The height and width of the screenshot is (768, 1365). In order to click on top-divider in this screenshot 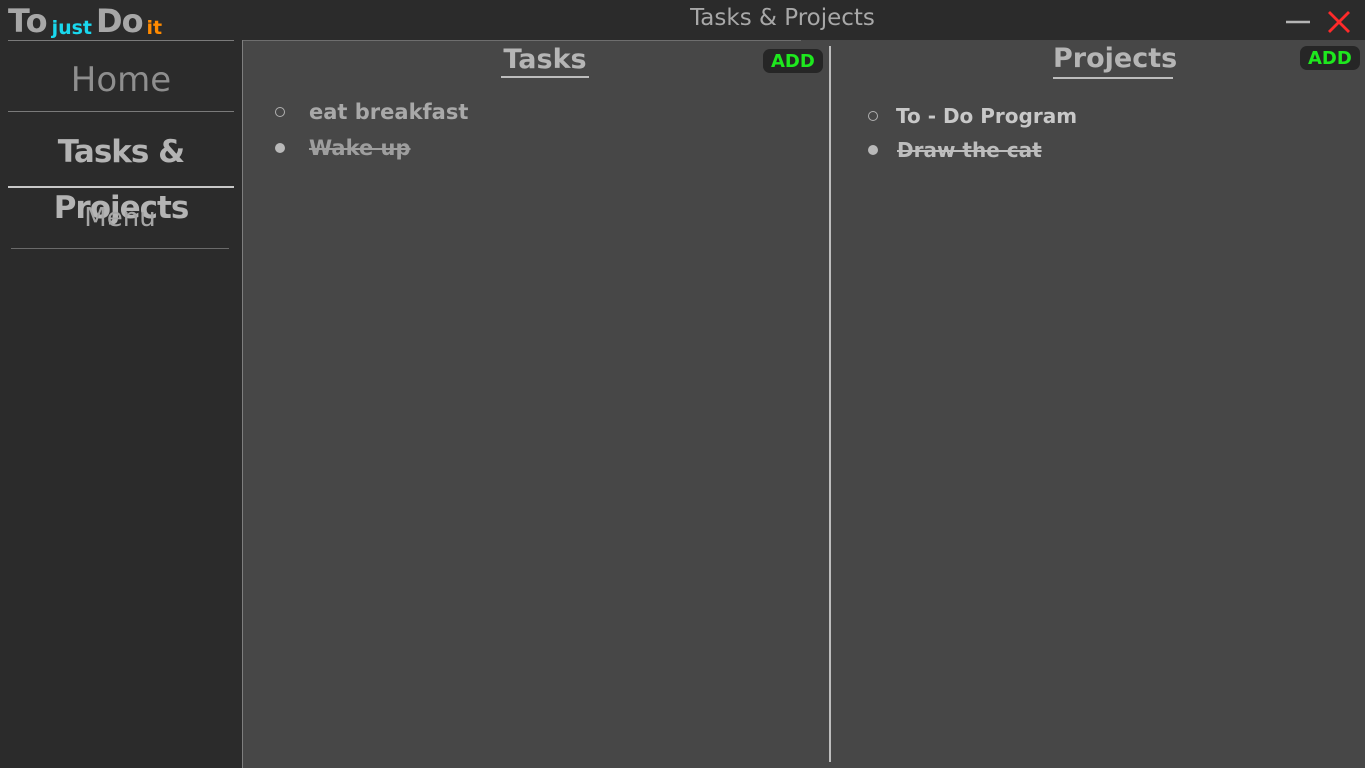, I will do `click(522, 40)`.